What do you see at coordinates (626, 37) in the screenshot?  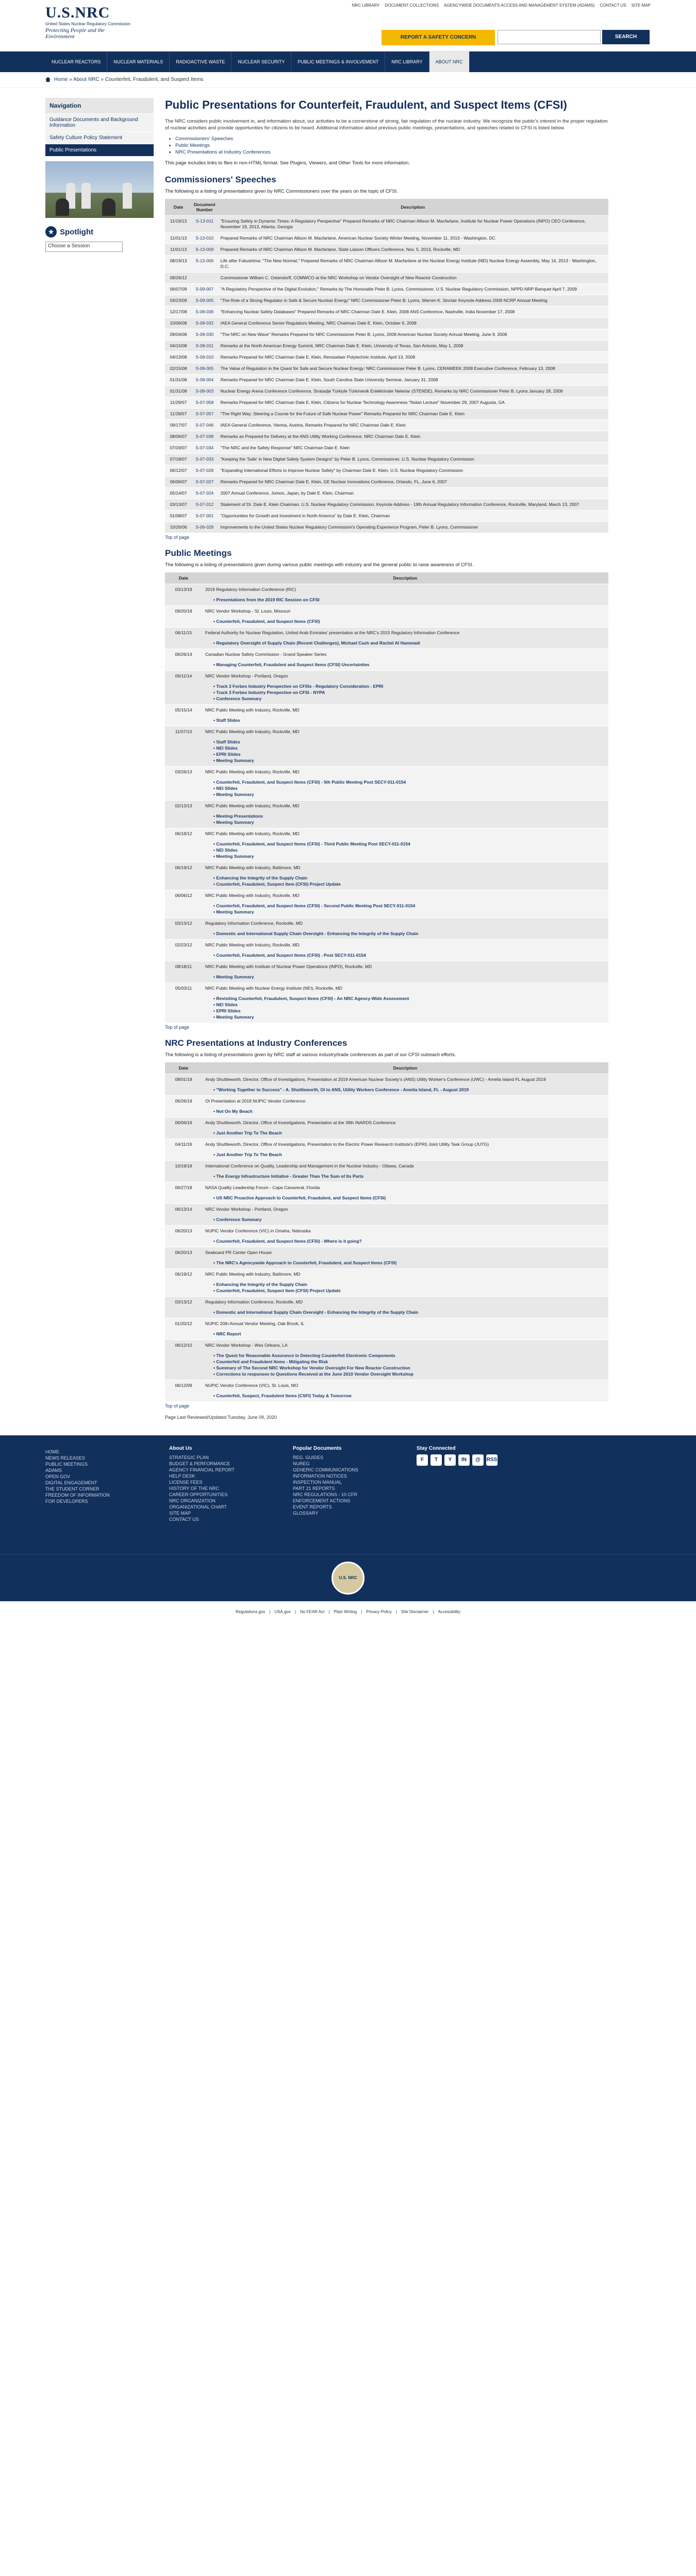 I see `search-button: SEARCH` at bounding box center [626, 37].